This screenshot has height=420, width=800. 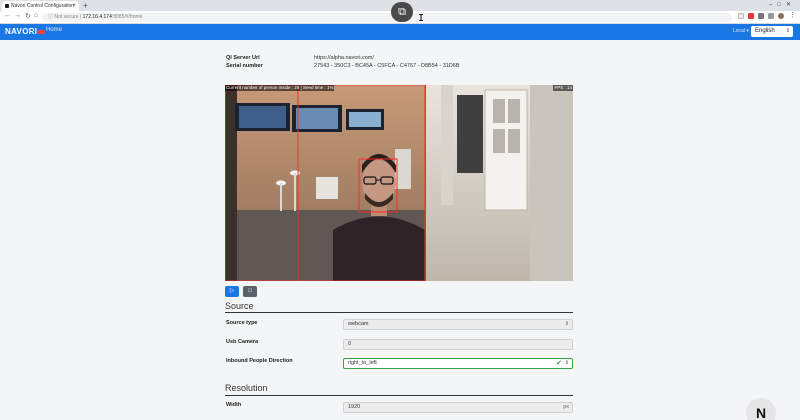 I want to click on source-type-label: Source type, so click(x=242, y=323).